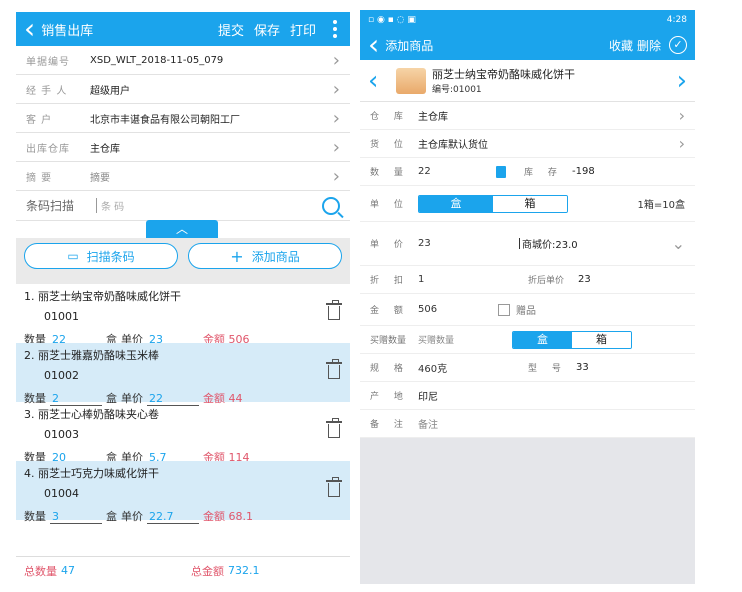  Describe the element at coordinates (527, 144) in the screenshot. I see `location-row: 货 位 主仓库默认货位 ›` at that location.